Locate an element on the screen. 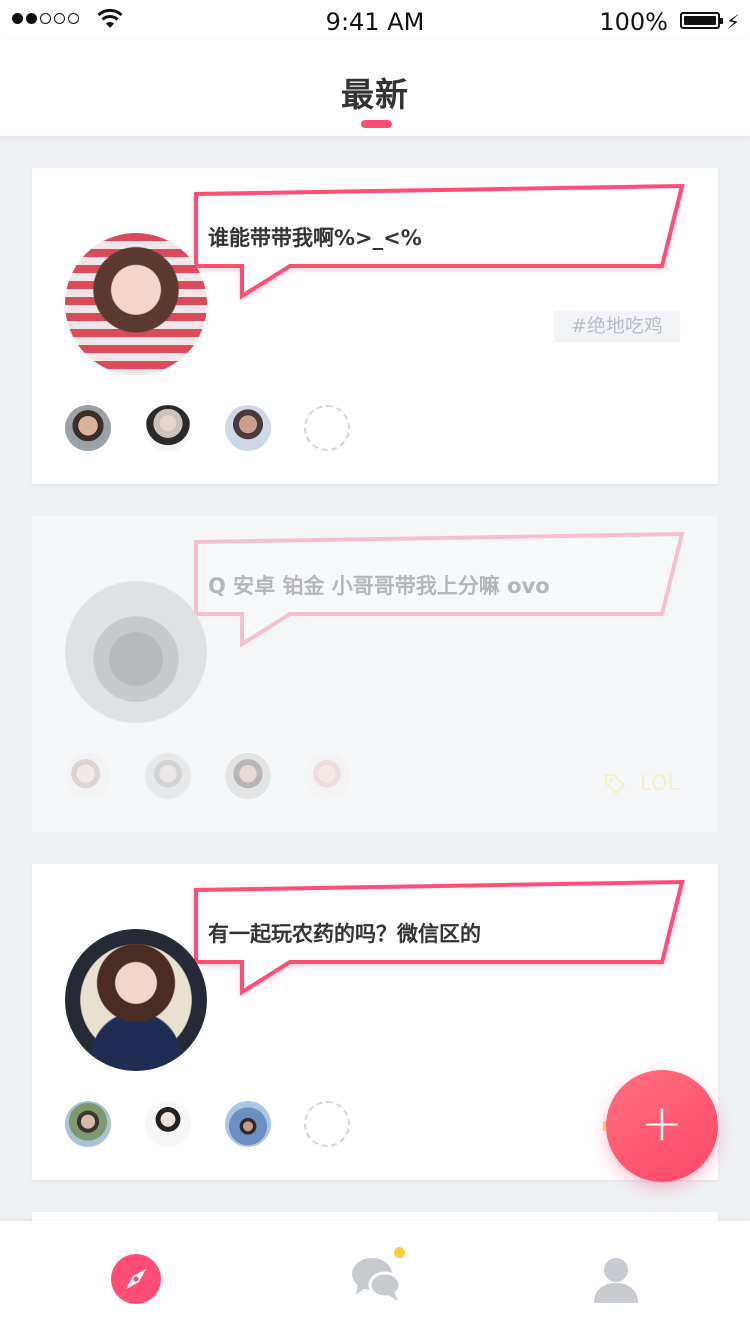 The image size is (750, 1334). battery-icon is located at coordinates (701, 20).